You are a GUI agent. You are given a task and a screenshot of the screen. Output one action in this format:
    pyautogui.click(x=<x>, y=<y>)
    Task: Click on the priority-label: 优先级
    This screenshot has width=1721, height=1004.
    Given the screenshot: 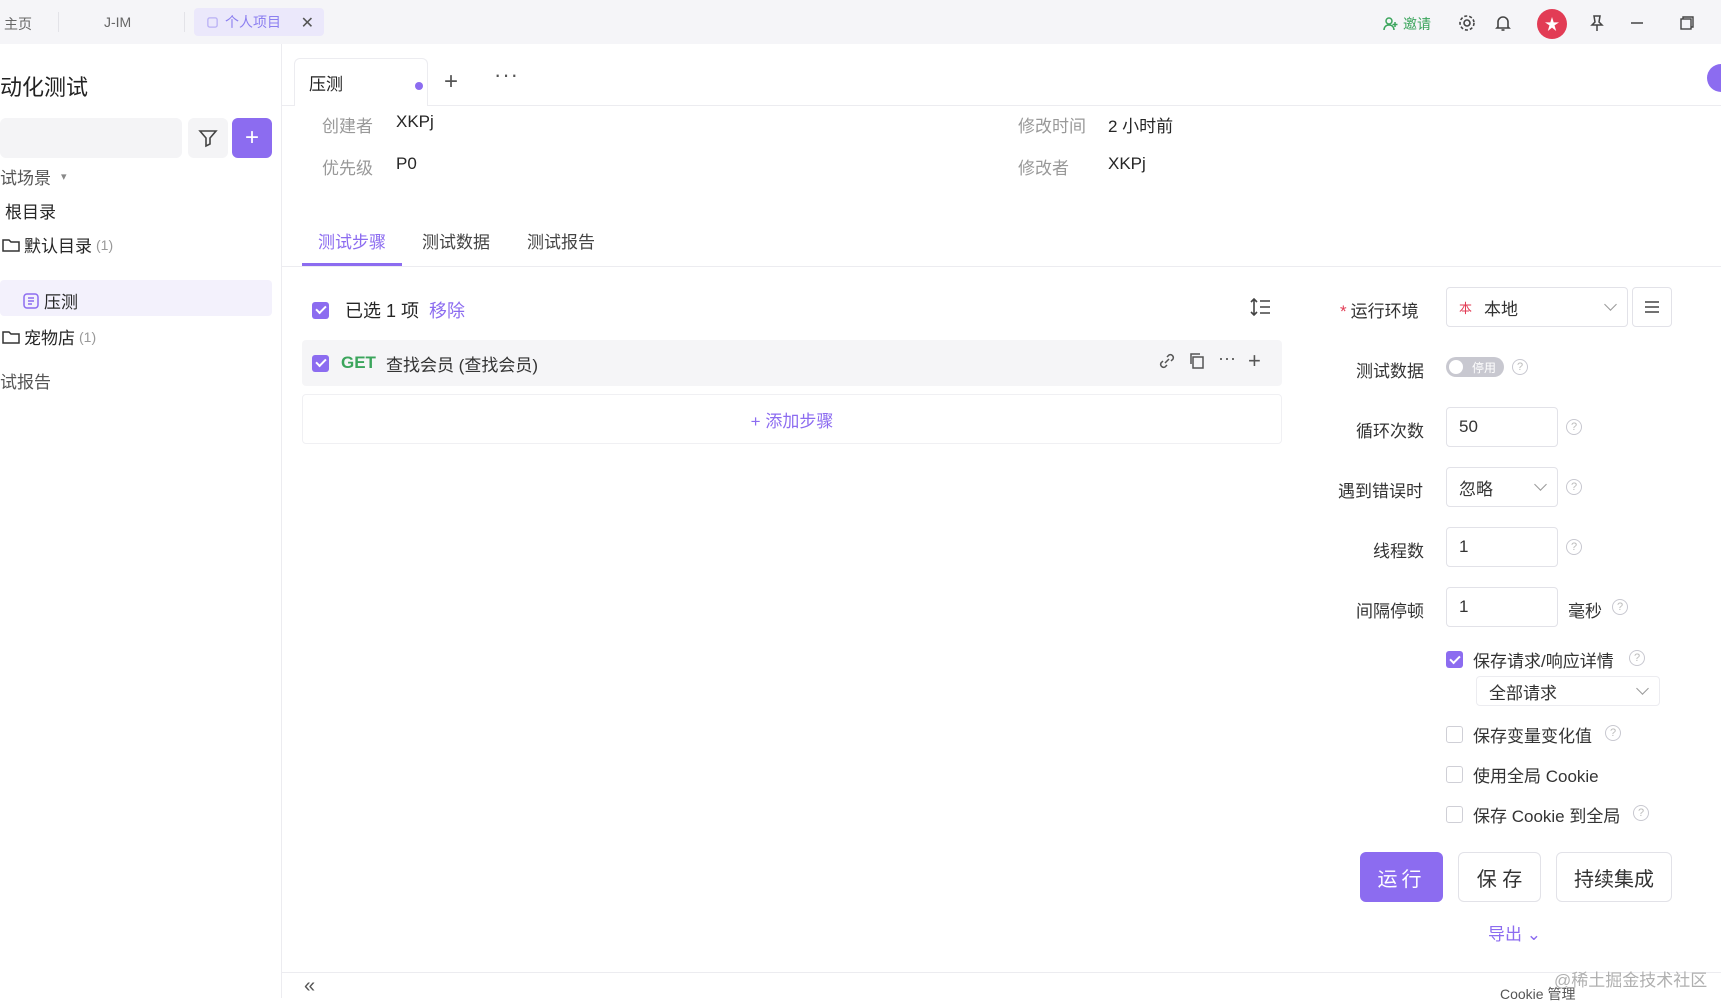 What is the action you would take?
    pyautogui.click(x=347, y=168)
    